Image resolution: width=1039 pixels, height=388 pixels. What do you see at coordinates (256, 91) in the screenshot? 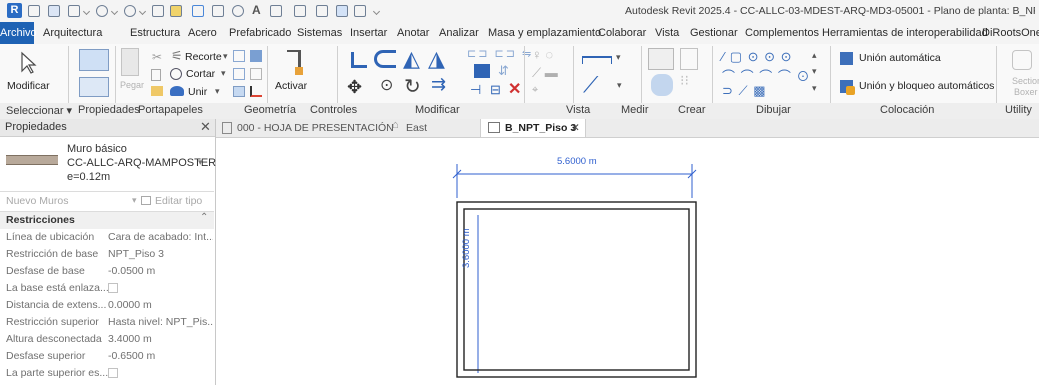
I see `wall-opening-icon` at bounding box center [256, 91].